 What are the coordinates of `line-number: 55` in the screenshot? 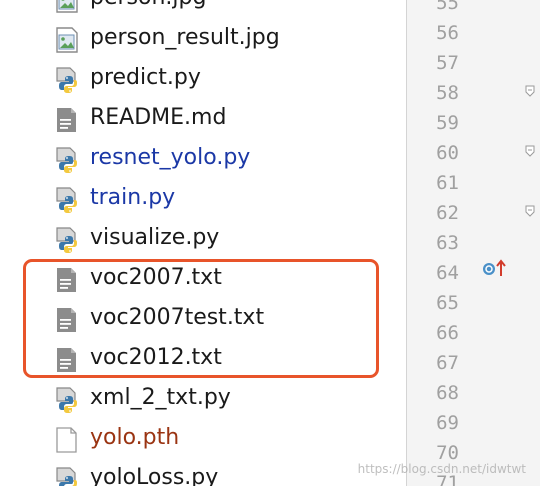 It's located at (447, 7).